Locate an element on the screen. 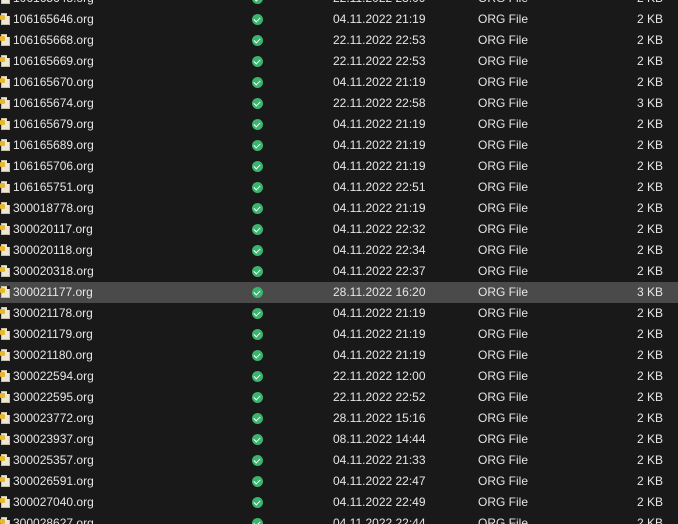 The width and height of the screenshot is (678, 524). file-name: 106165646.org is located at coordinates (53, 19).